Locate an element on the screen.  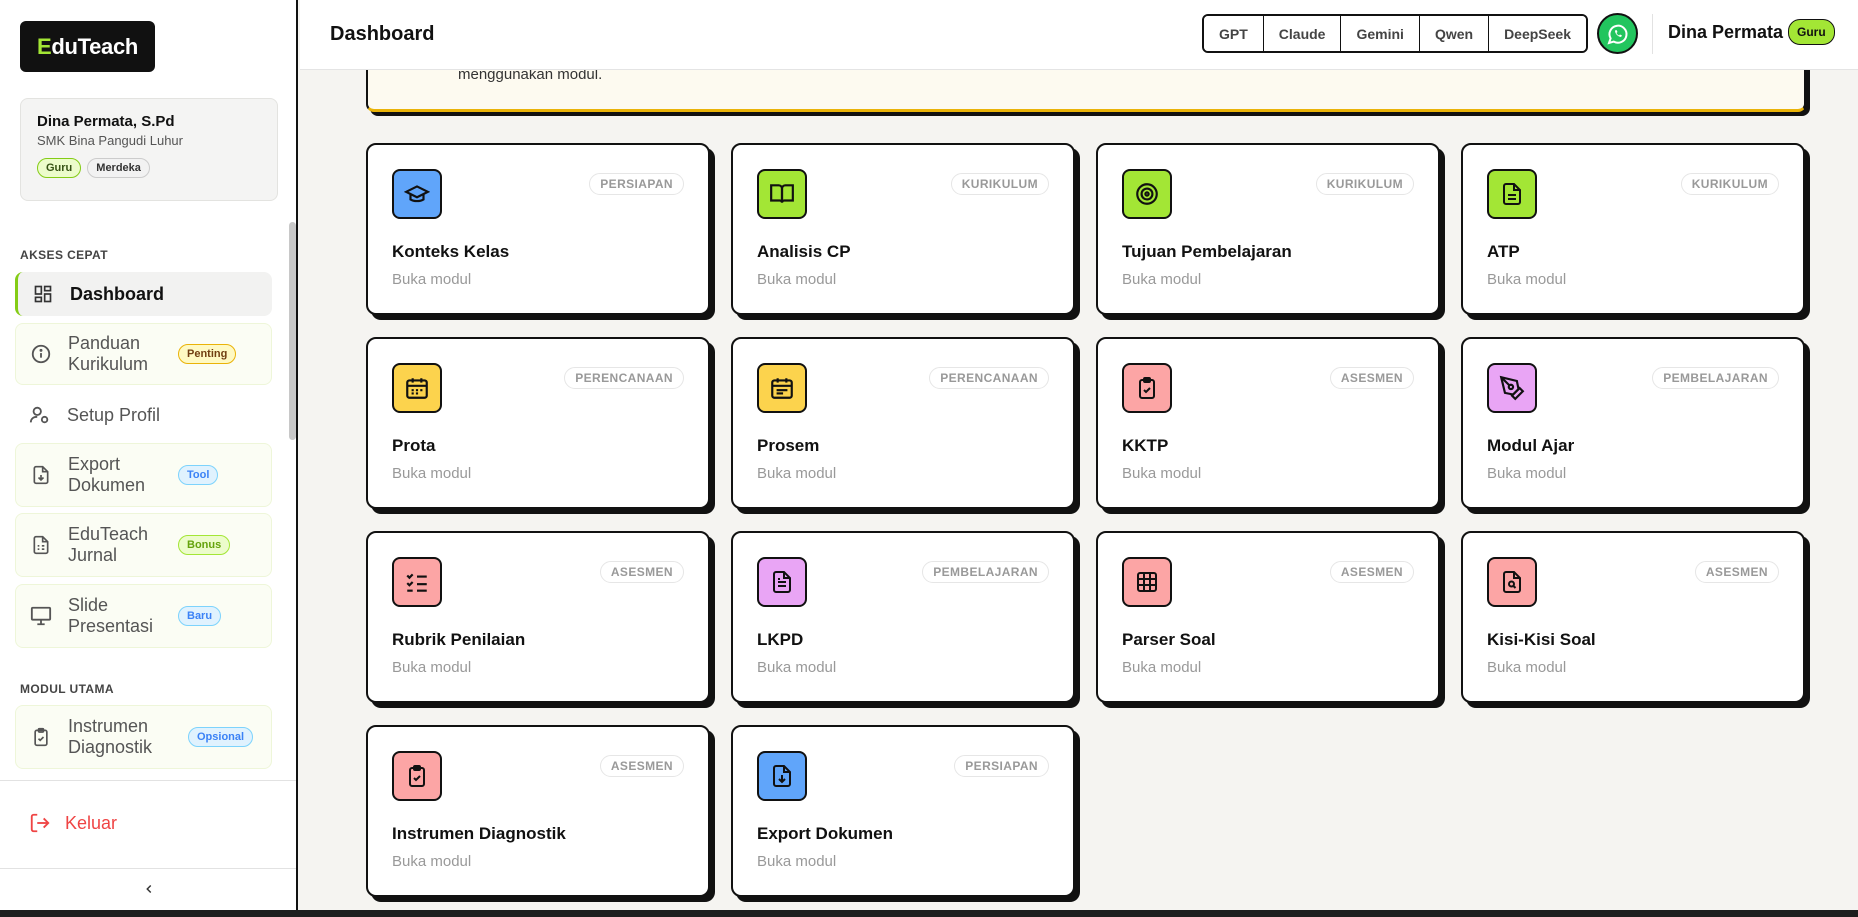
module-card-kisi-kisi-soal: ASESMEN Kisi-Kisi Soal Buka modul is located at coordinates (1633, 617).